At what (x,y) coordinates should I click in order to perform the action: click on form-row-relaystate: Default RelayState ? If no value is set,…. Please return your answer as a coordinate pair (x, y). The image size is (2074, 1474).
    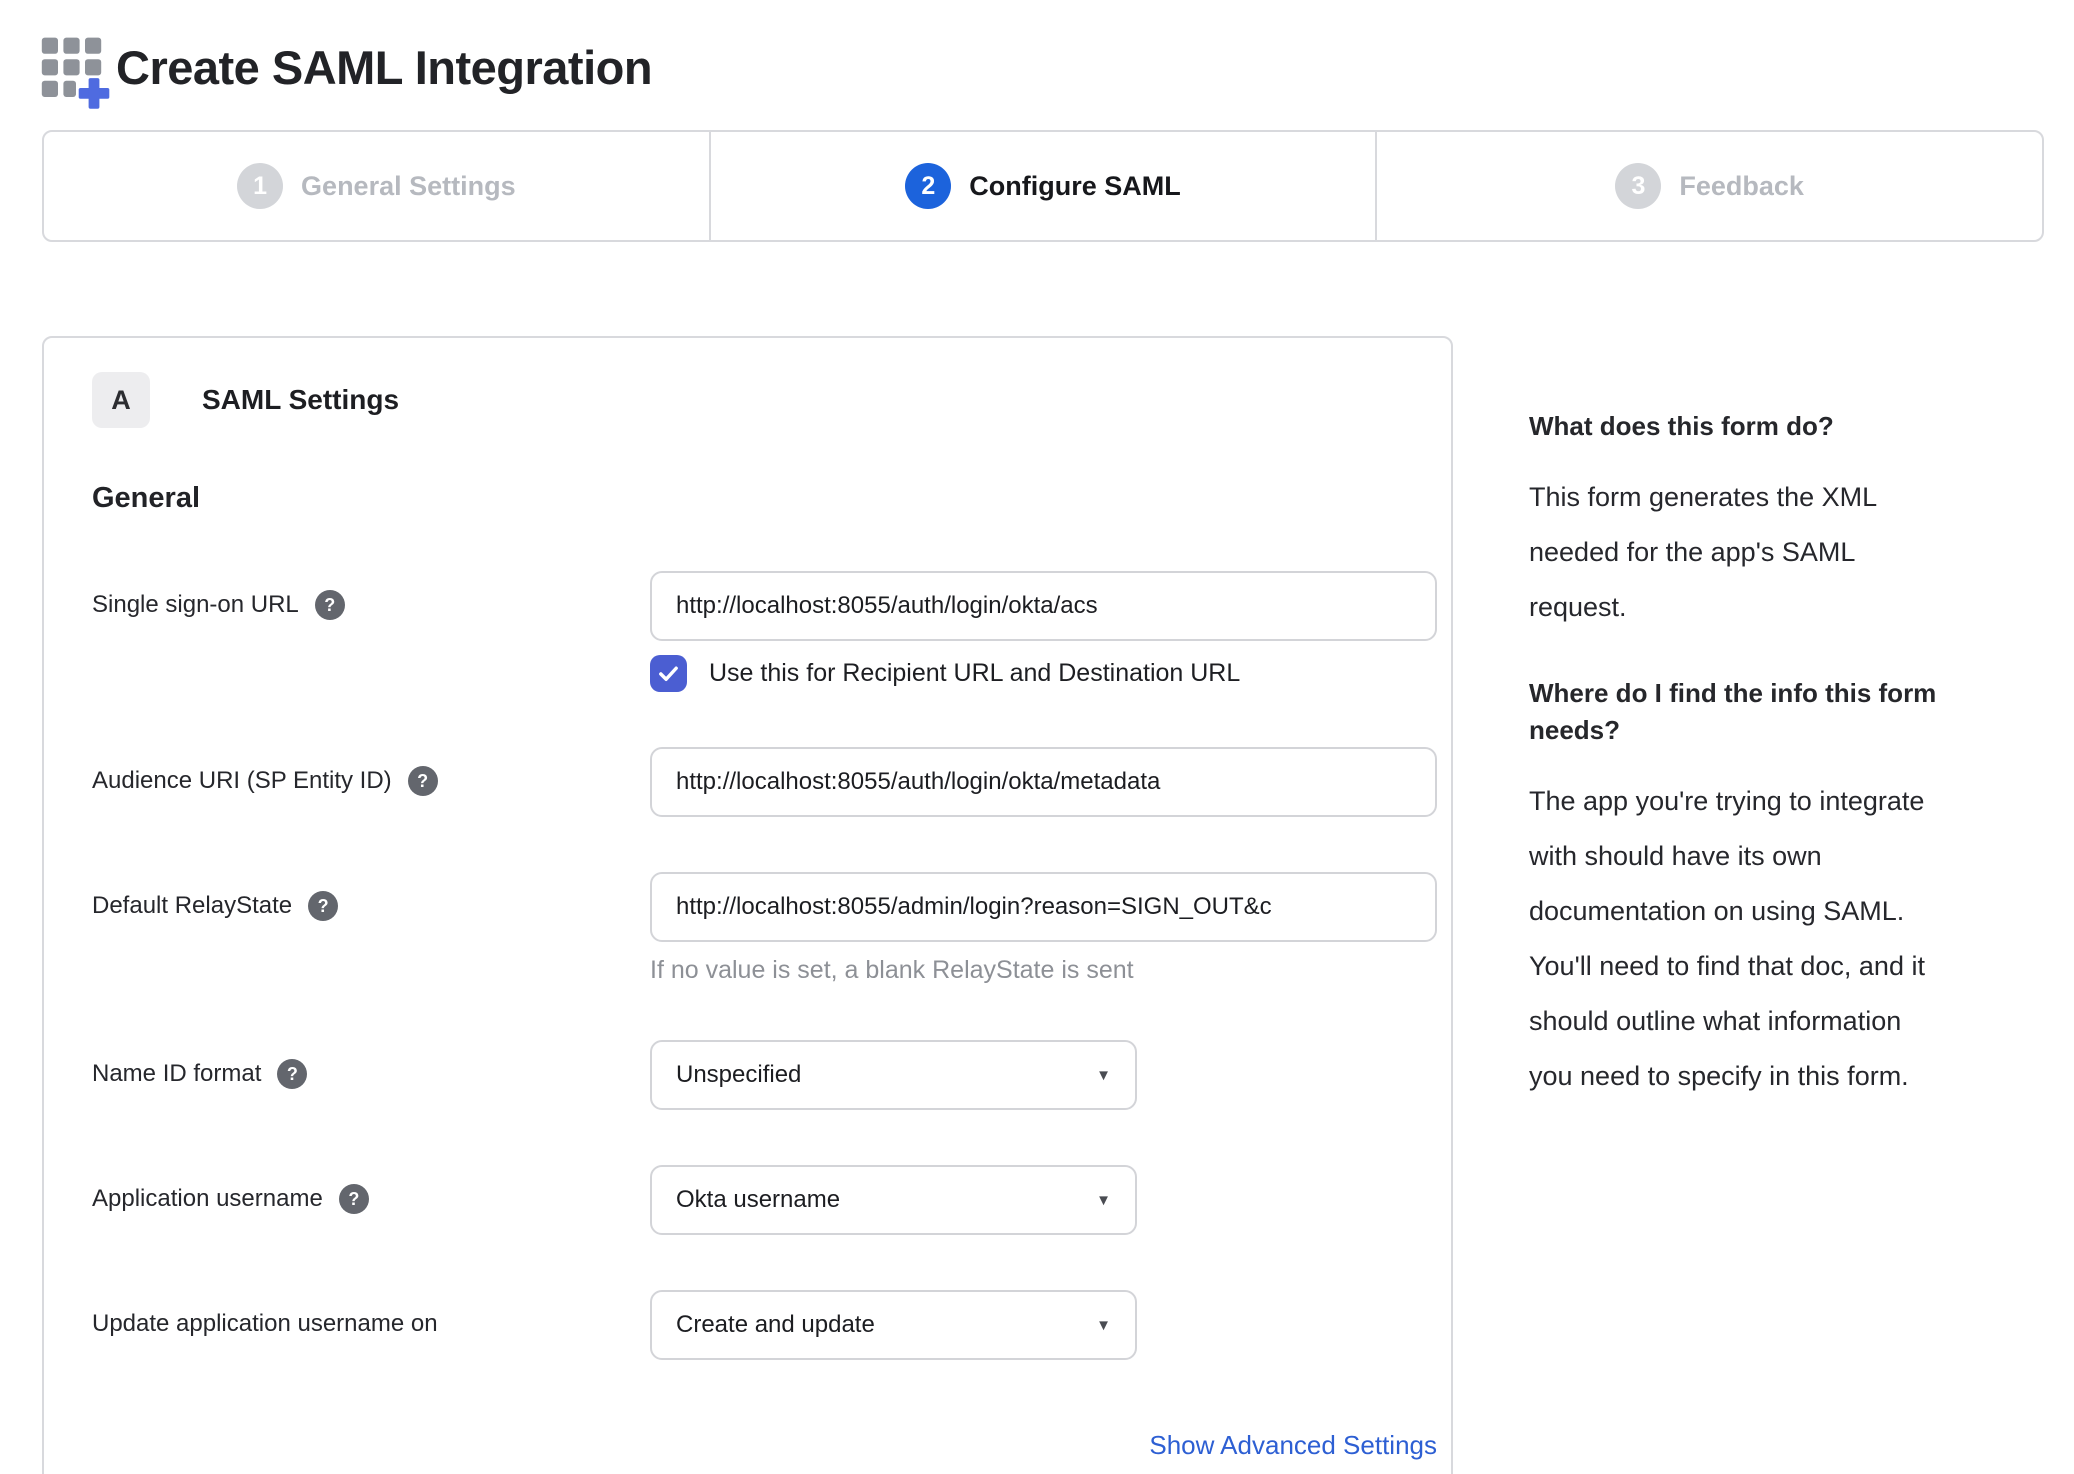
    Looking at the image, I should click on (764, 928).